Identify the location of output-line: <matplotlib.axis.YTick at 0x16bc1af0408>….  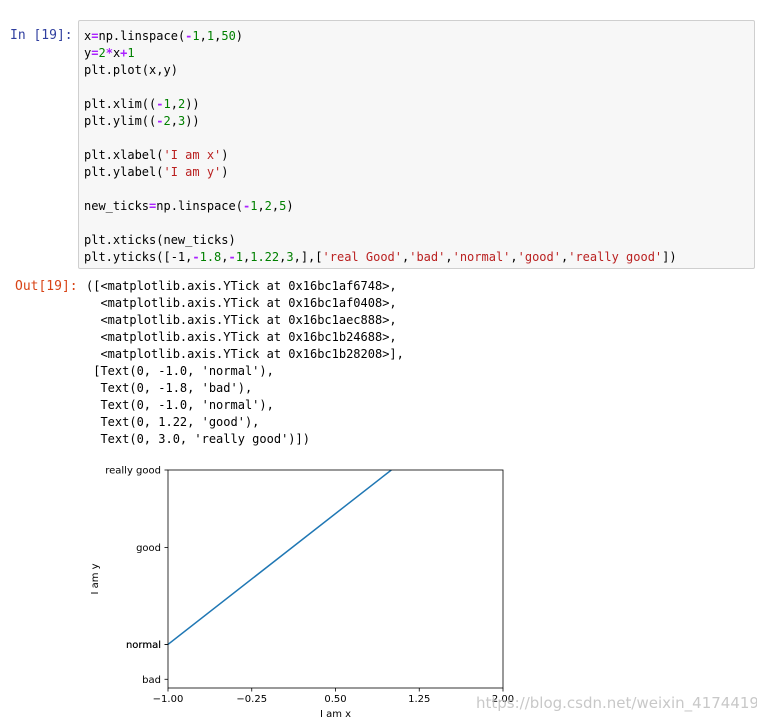
(241, 303).